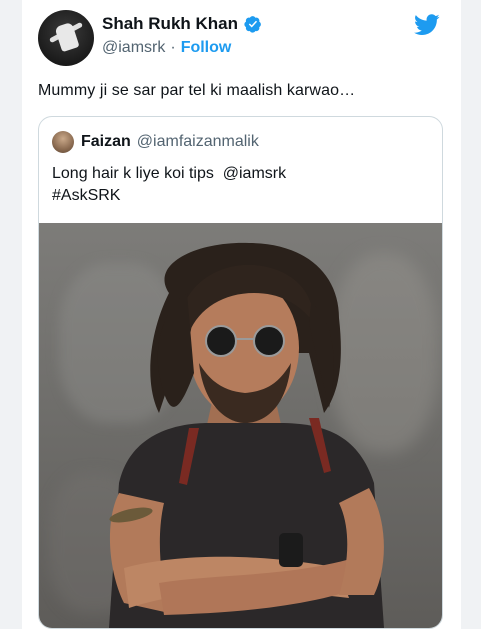  Describe the element at coordinates (427, 25) in the screenshot. I see `twitter-bird-icon` at that location.